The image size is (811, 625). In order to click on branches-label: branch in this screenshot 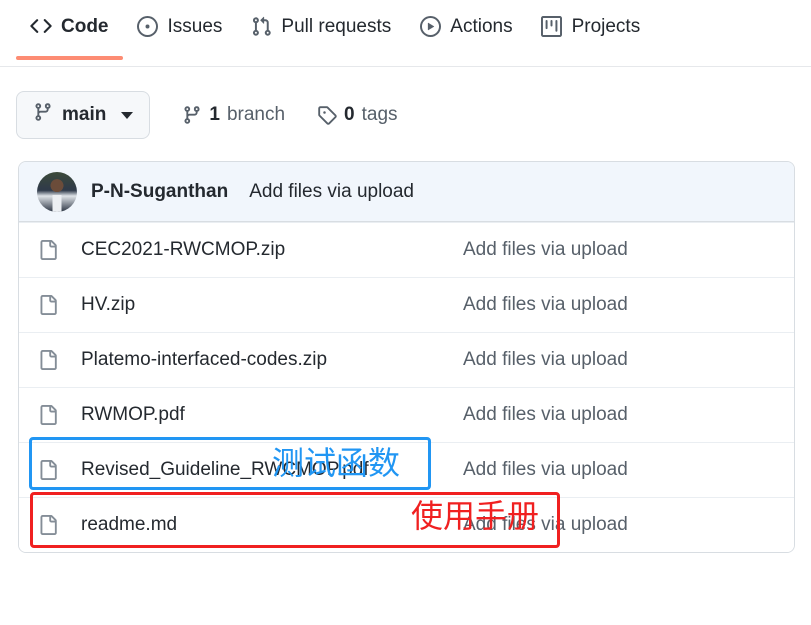, I will do `click(256, 114)`.